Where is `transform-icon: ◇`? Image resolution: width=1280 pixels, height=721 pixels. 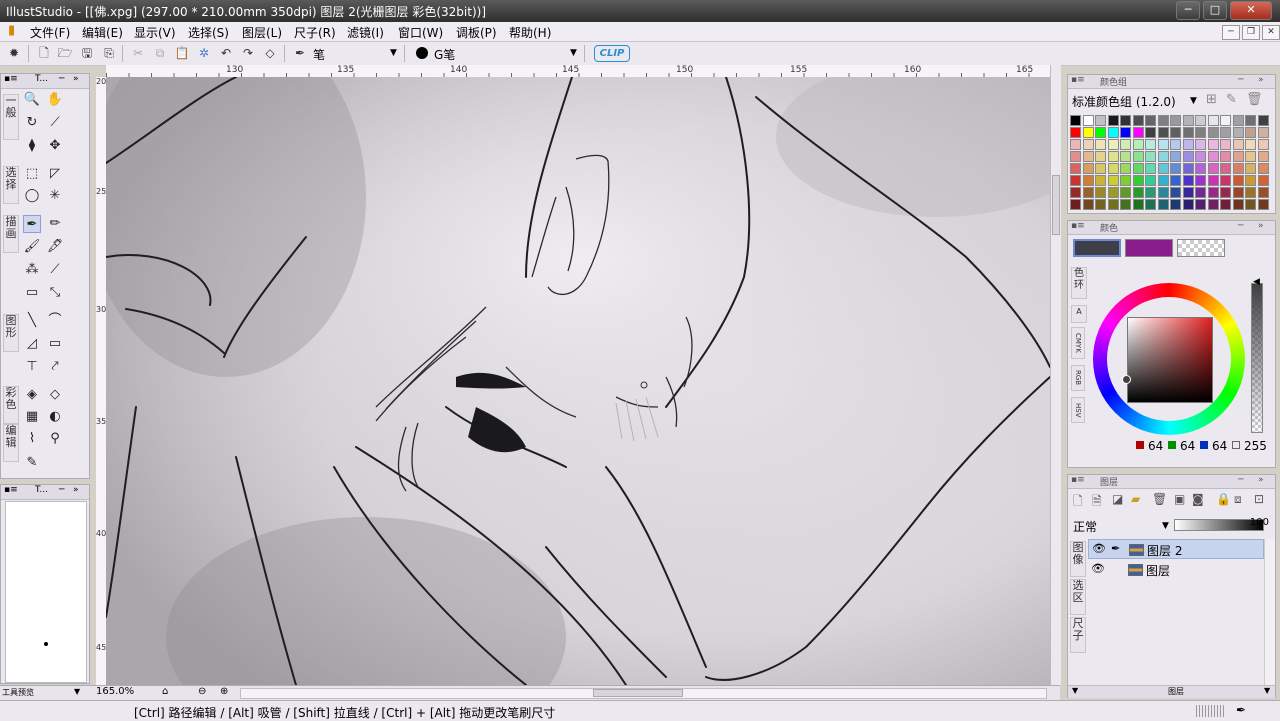
transform-icon: ◇ is located at coordinates (270, 53).